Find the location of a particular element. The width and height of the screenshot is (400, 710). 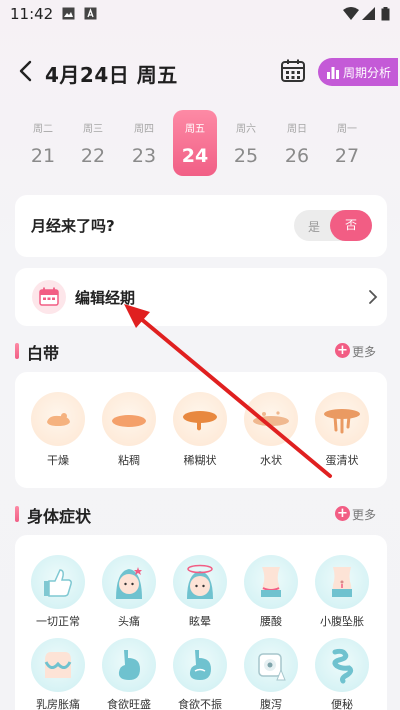

breast-tenderness-icon is located at coordinates (58, 665).